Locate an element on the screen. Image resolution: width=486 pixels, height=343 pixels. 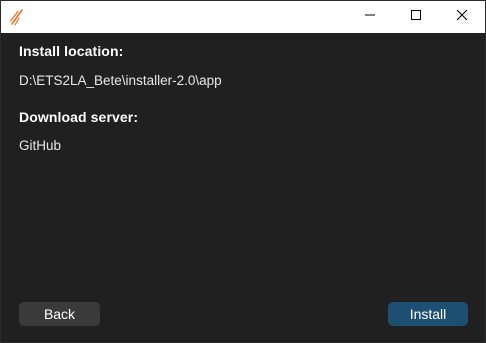
maximize-button is located at coordinates (416, 17).